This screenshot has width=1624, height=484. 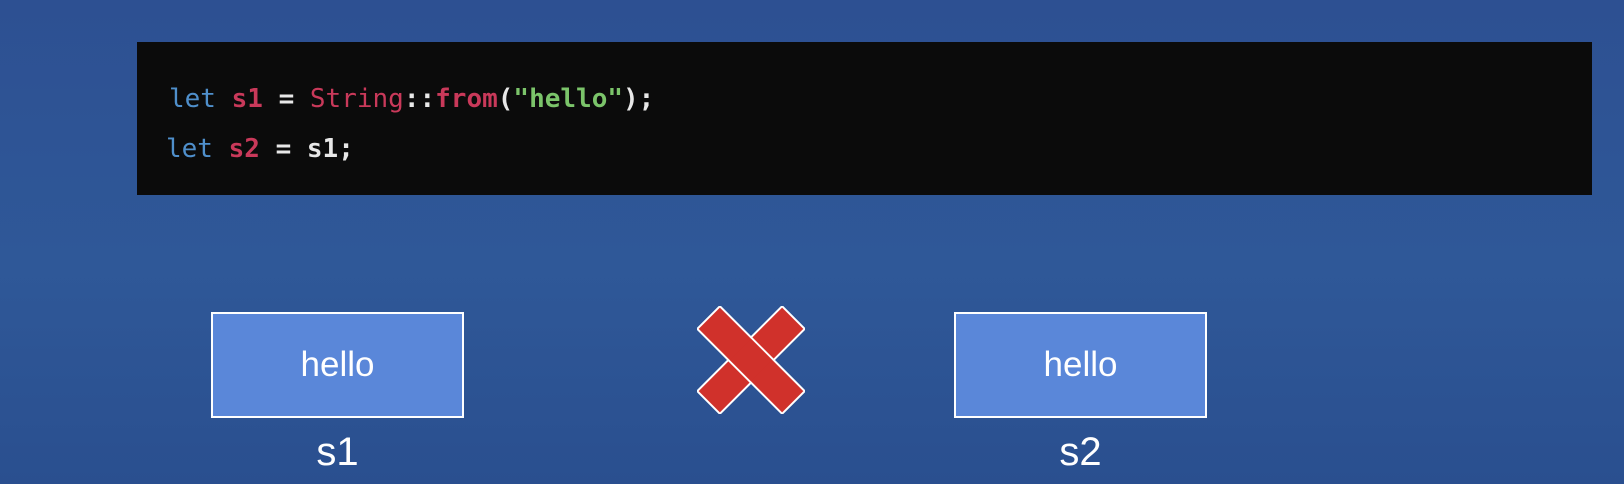 I want to click on open-paren: (, so click(x=505, y=99).